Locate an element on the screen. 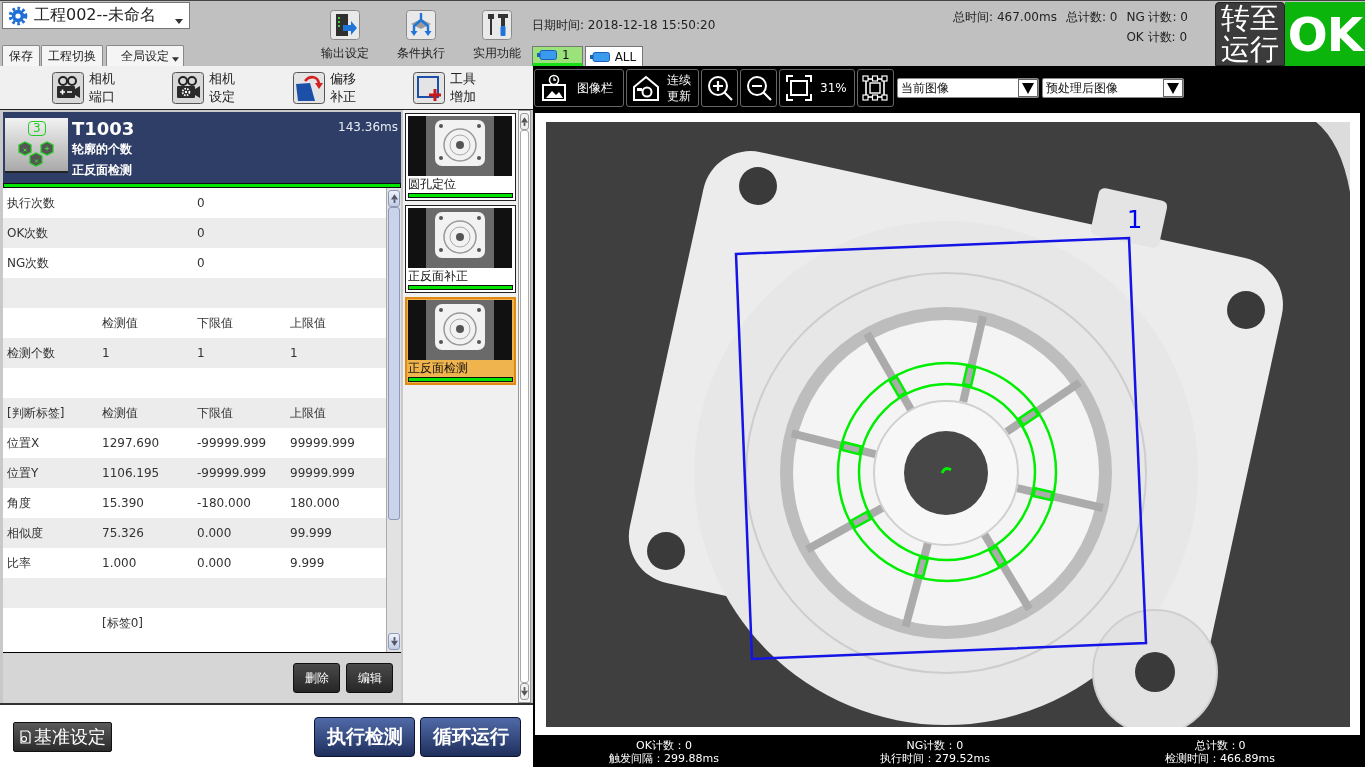  run-mode-button: 转至运行 is located at coordinates (1250, 34).